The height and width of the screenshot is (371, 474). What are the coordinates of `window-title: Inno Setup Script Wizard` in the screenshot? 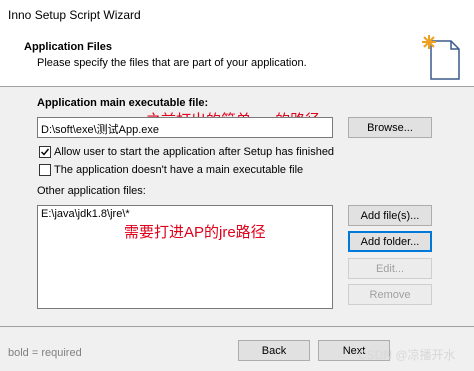 It's located at (74, 15).